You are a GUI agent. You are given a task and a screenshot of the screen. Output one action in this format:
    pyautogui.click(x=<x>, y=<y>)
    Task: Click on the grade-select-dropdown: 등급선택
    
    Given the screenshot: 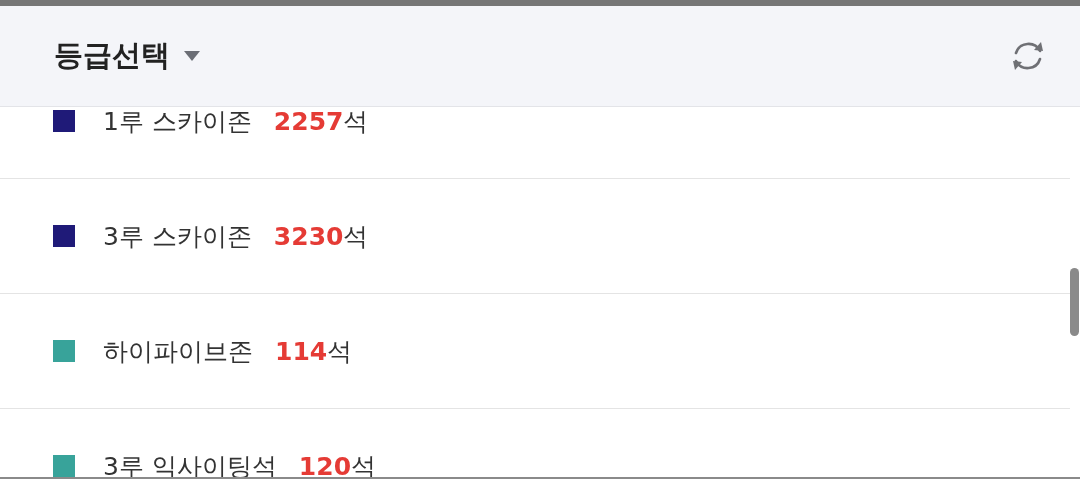 What is the action you would take?
    pyautogui.click(x=127, y=56)
    